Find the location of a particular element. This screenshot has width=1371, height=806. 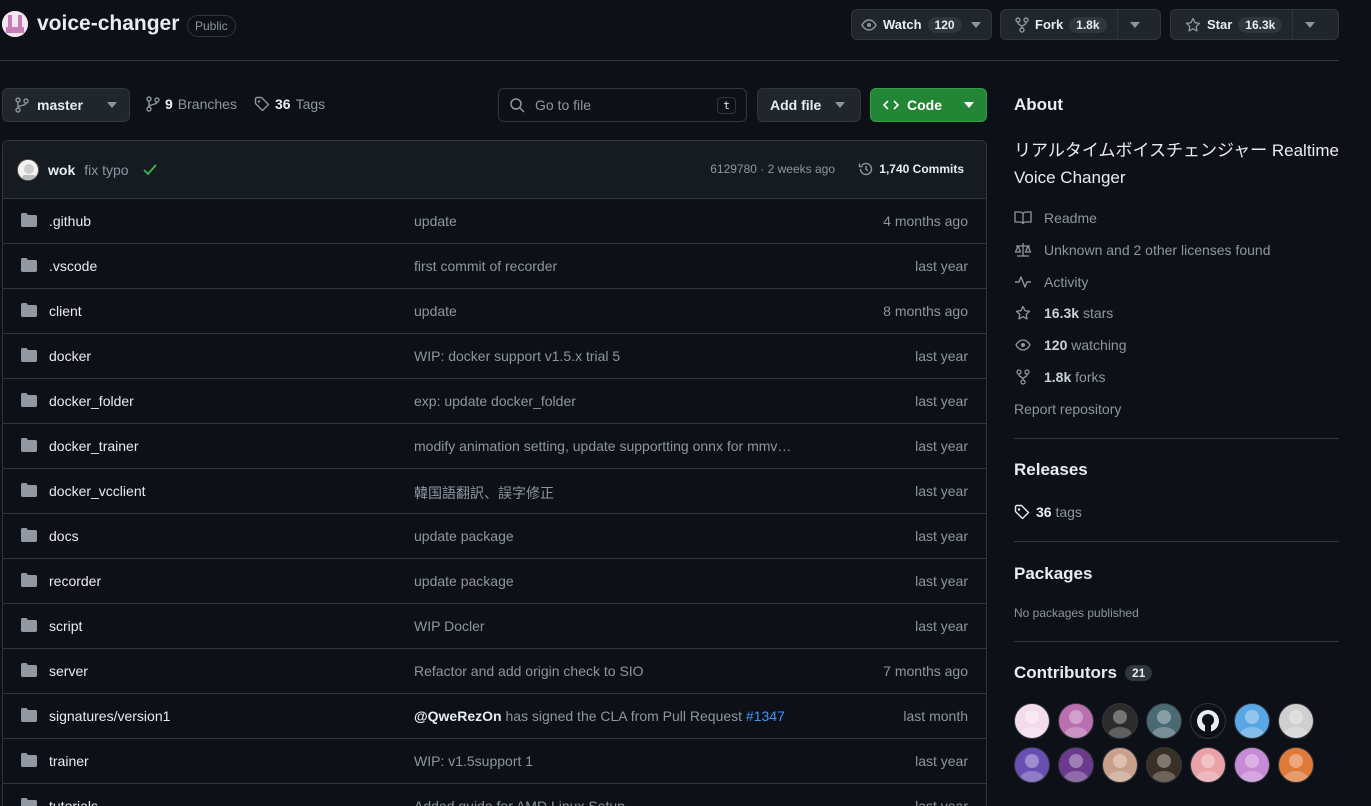

file-row: docker_vcclient 韓国語翻訳、誤字修正 last year is located at coordinates (494, 491).